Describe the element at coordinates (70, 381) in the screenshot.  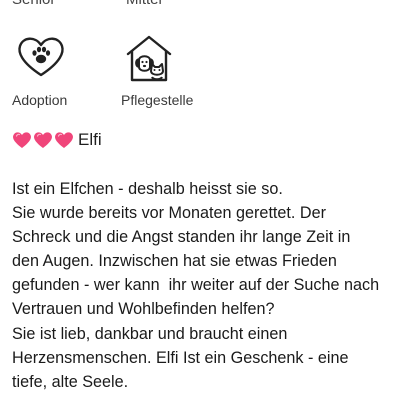
I see `description-line: tiefe, alte Seele.` at that location.